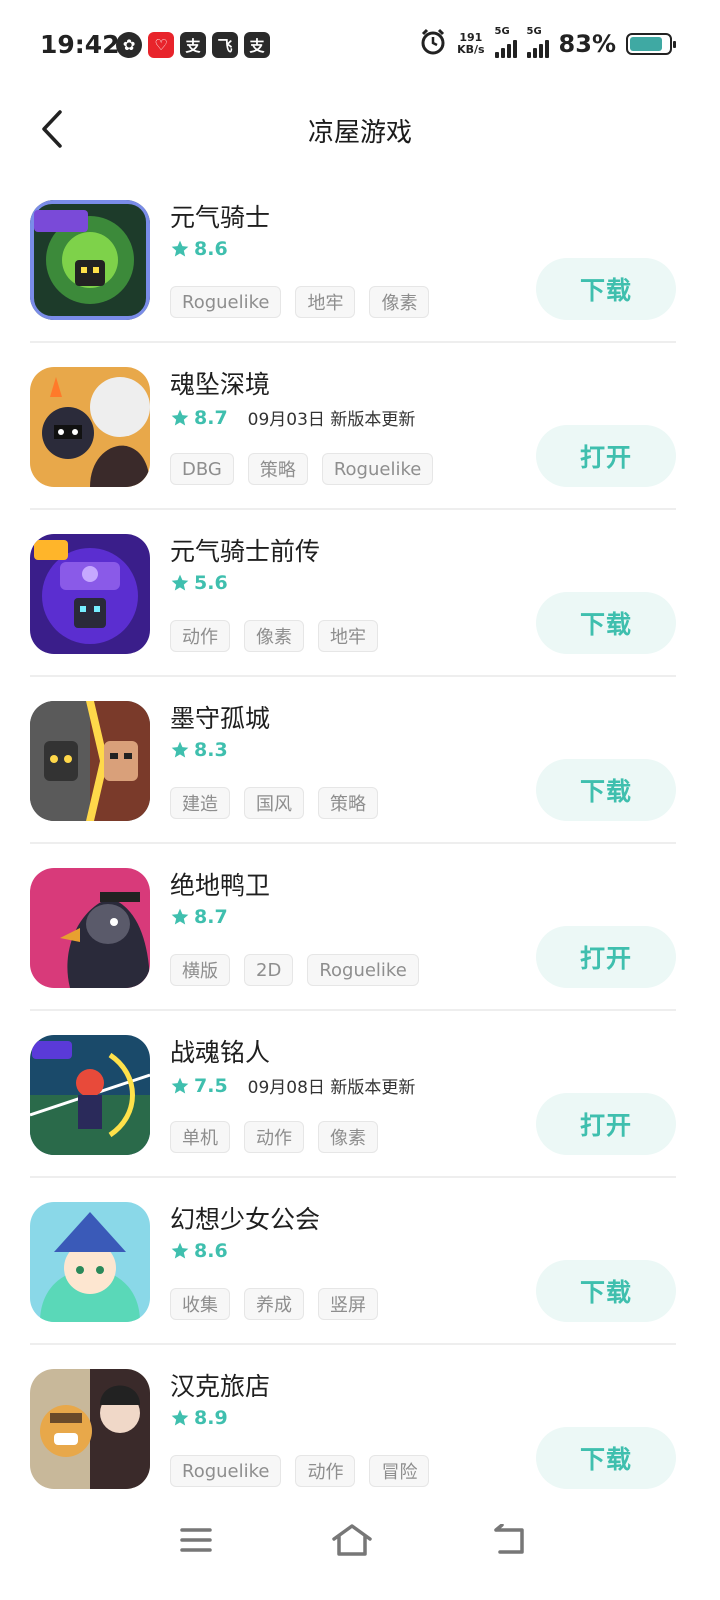  What do you see at coordinates (360, 593) in the screenshot?
I see `game-list-item: 元气骑士前传 5.6 动作 像素 地牢 下载` at bounding box center [360, 593].